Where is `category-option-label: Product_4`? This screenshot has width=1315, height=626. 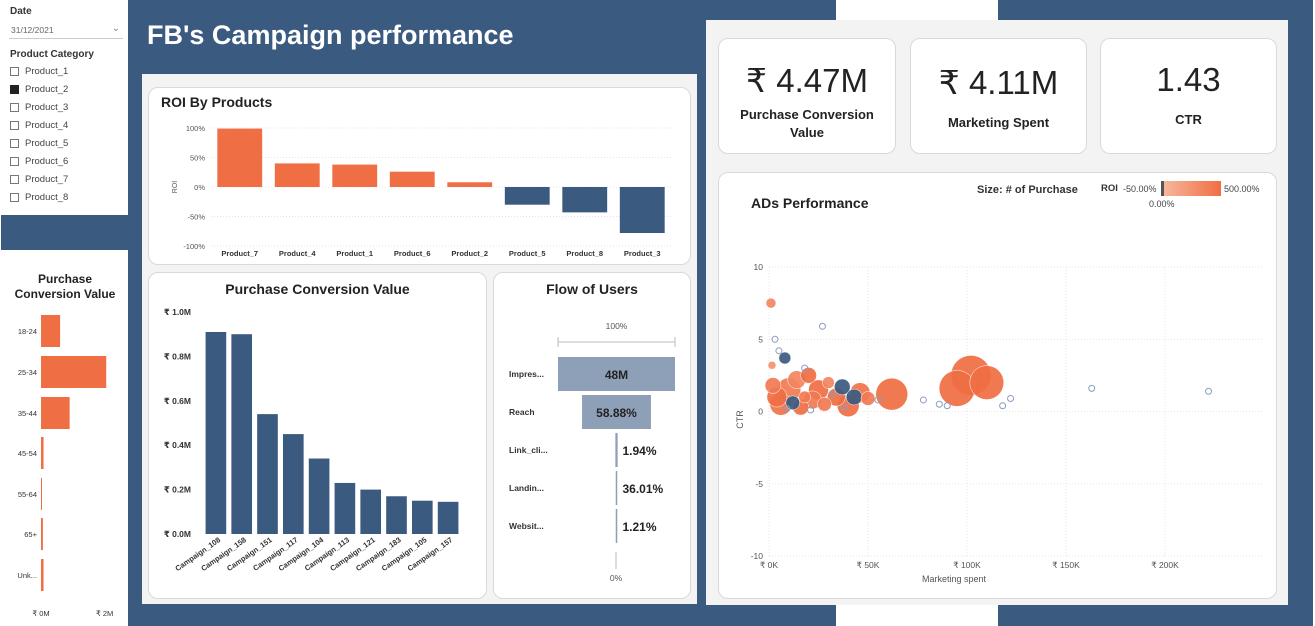
category-option-label: Product_4 is located at coordinates (47, 125).